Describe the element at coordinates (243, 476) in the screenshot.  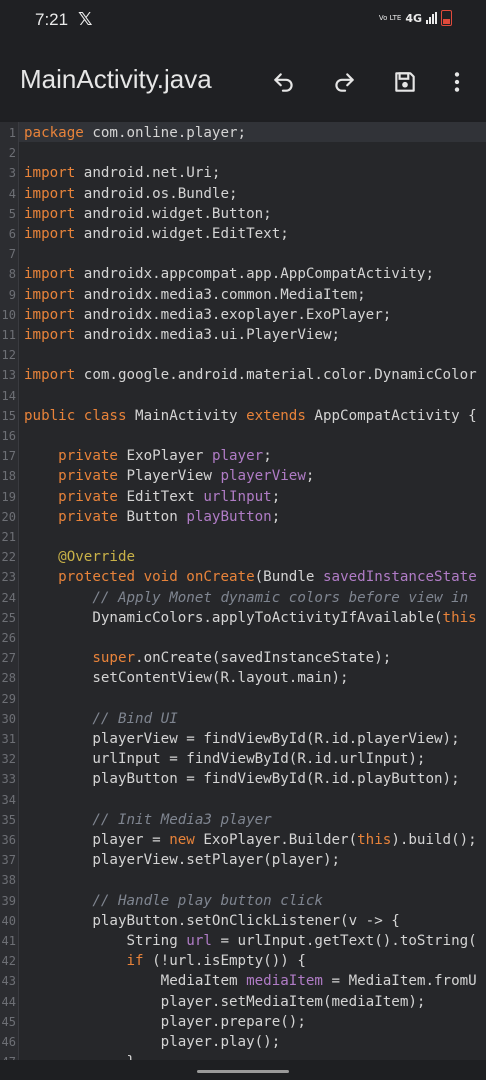
I see `code-line: 18 private PlayerView playerView;` at that location.